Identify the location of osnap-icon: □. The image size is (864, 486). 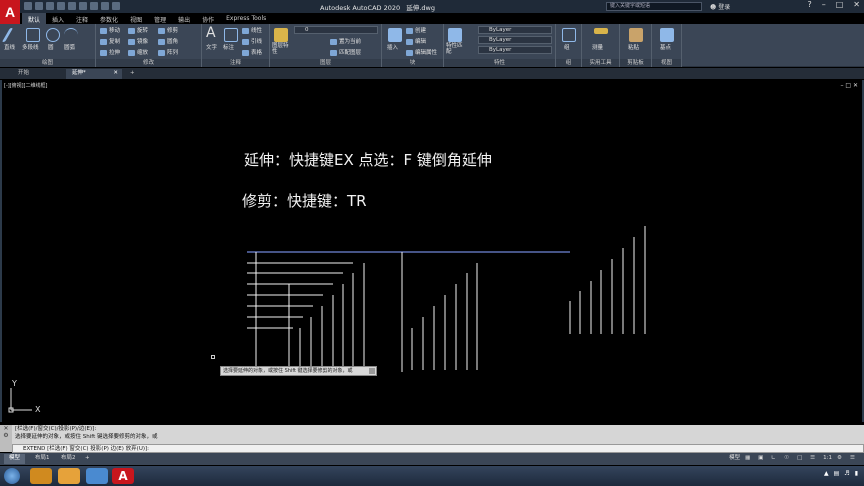
(801, 458).